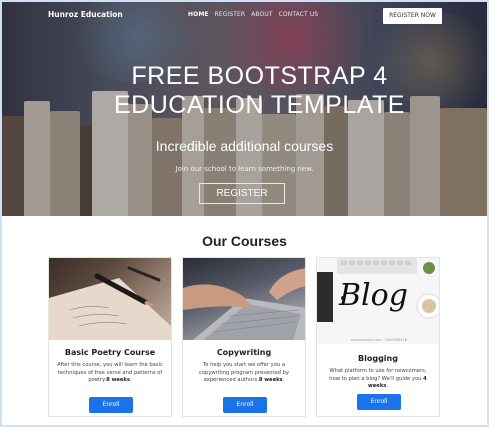  I want to click on courses-heading: Our Courses, so click(244, 241).